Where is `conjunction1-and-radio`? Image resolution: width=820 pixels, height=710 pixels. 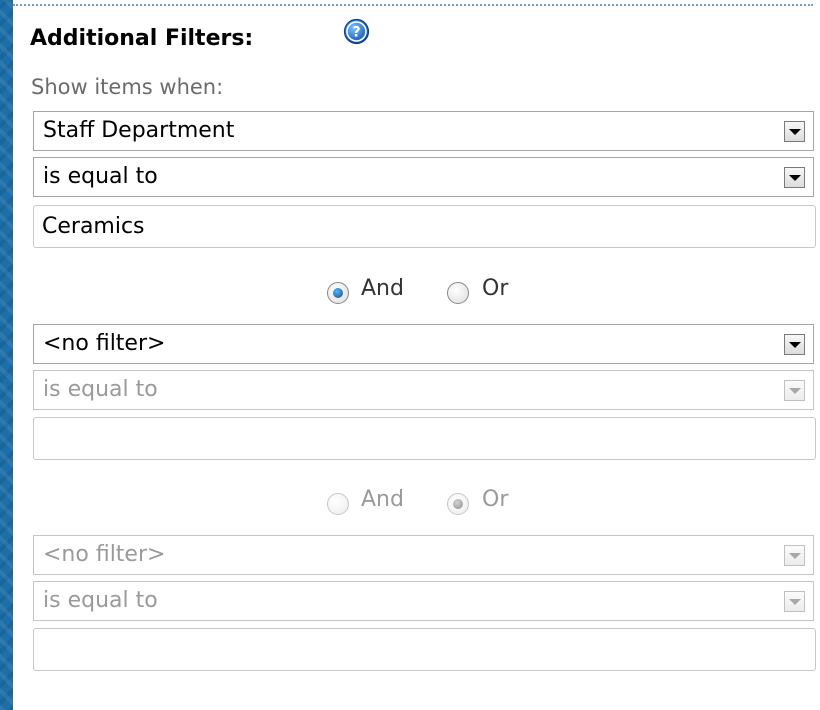
conjunction1-and-radio is located at coordinates (338, 293).